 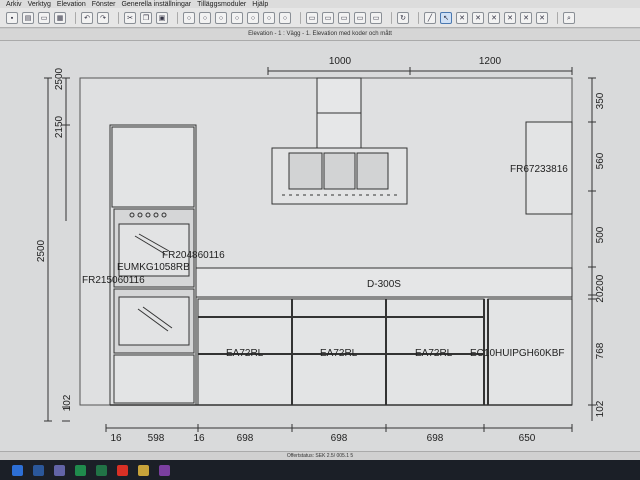 I want to click on screen-icon: ▭, so click(x=44, y=17).